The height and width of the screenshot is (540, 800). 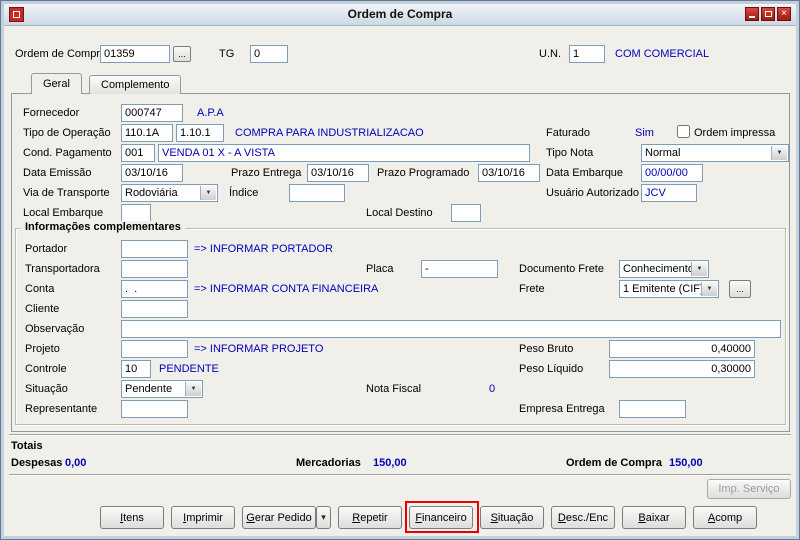 What do you see at coordinates (768, 14) in the screenshot?
I see `maximize-icon` at bounding box center [768, 14].